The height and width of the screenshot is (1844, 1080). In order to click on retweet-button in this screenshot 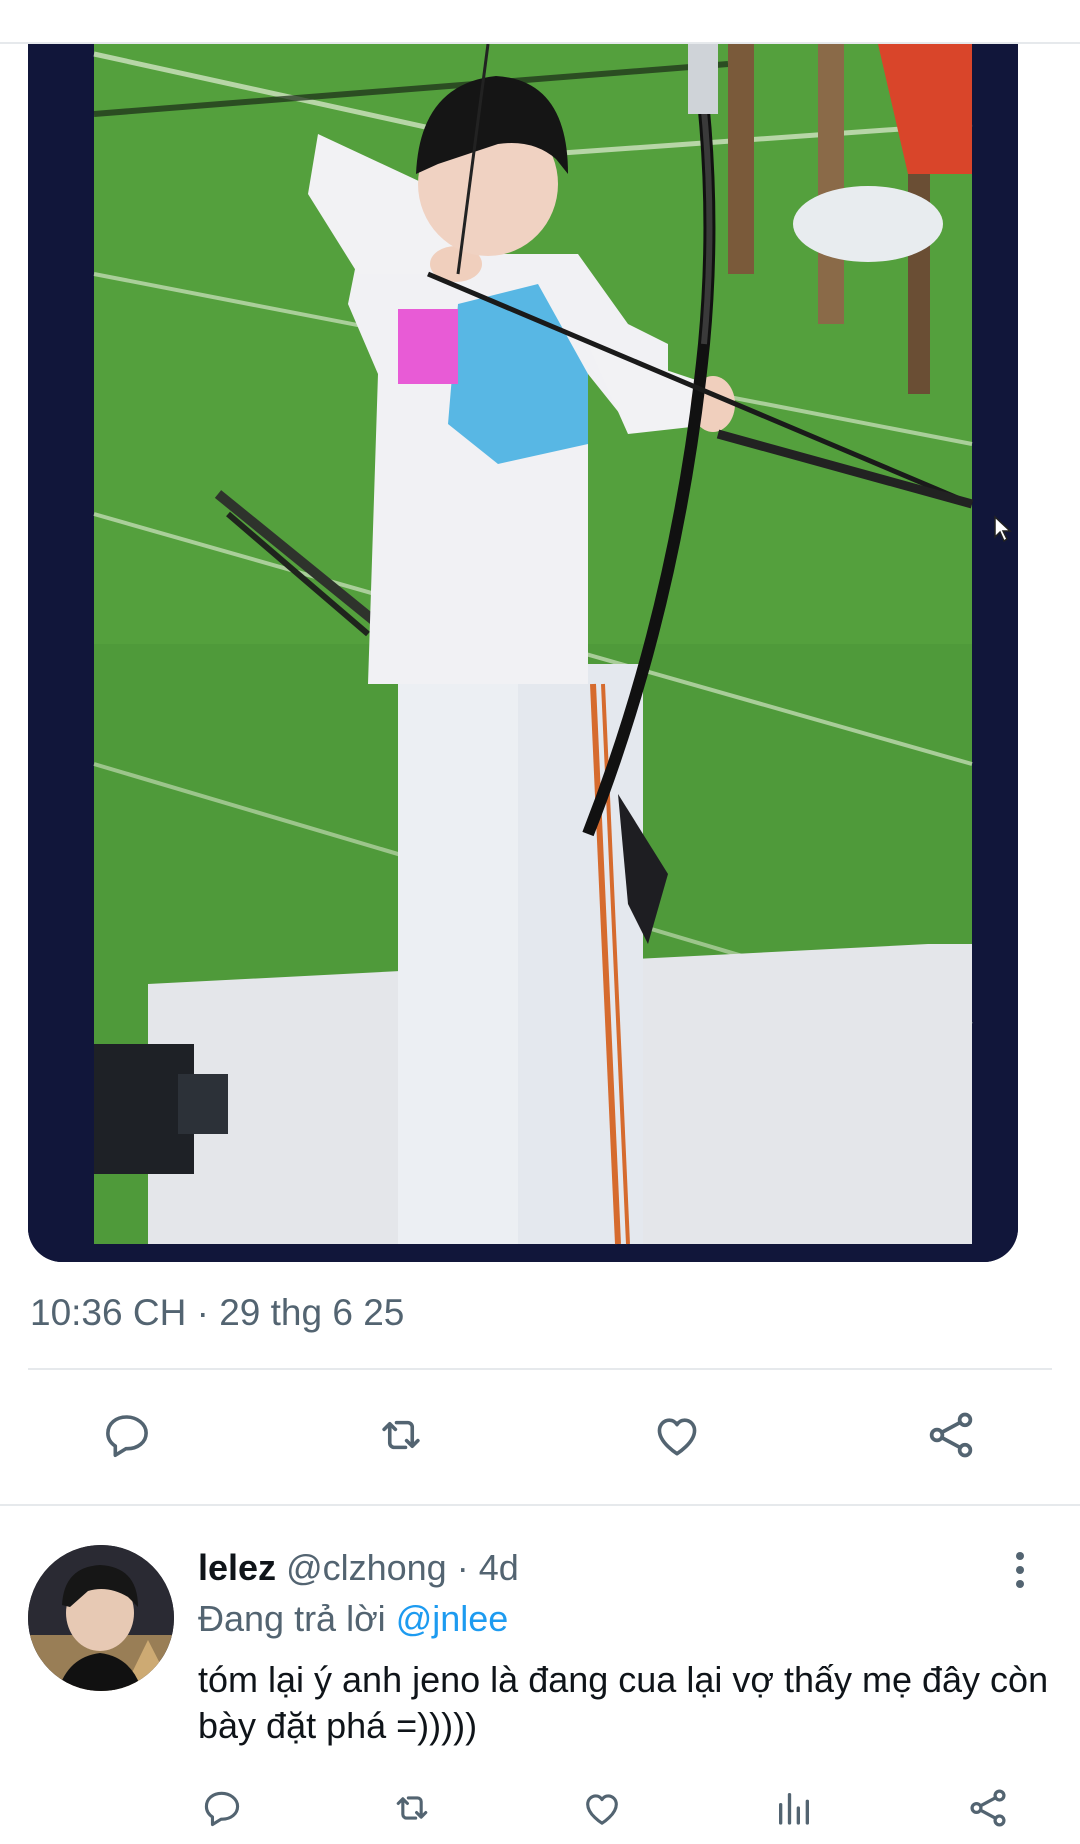, I will do `click(401, 1435)`.